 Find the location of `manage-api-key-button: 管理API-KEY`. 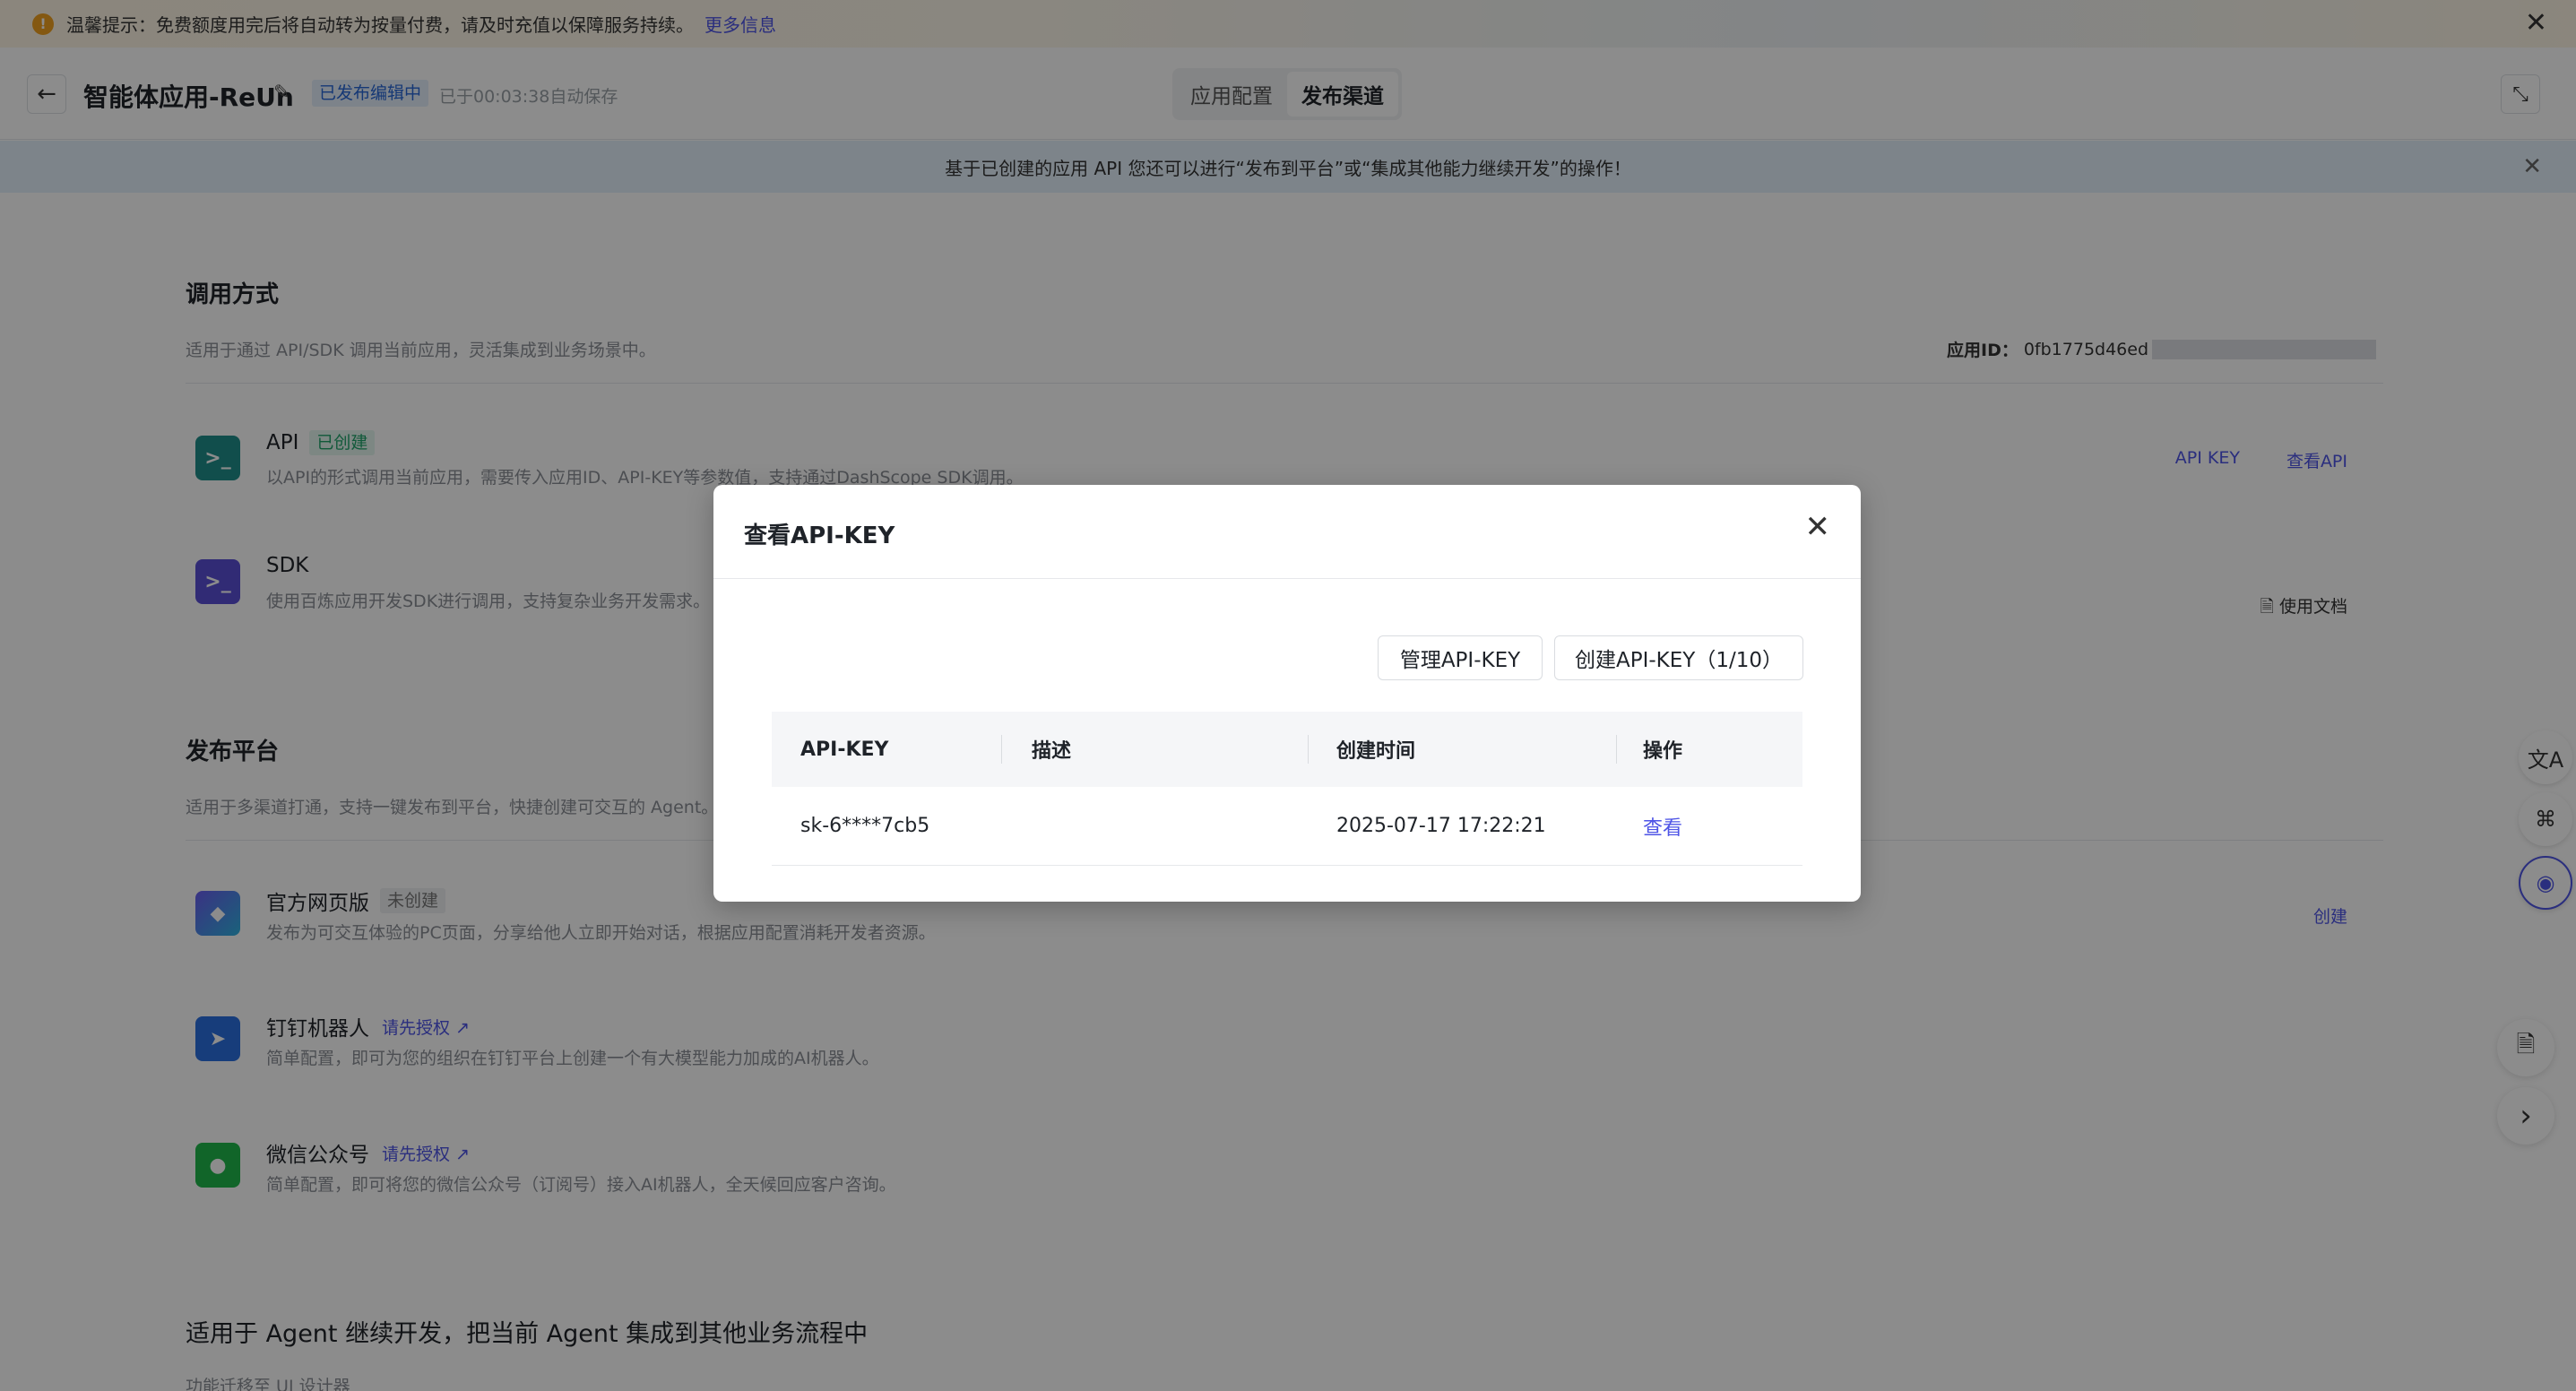

manage-api-key-button: 管理API-KEY is located at coordinates (1460, 657).